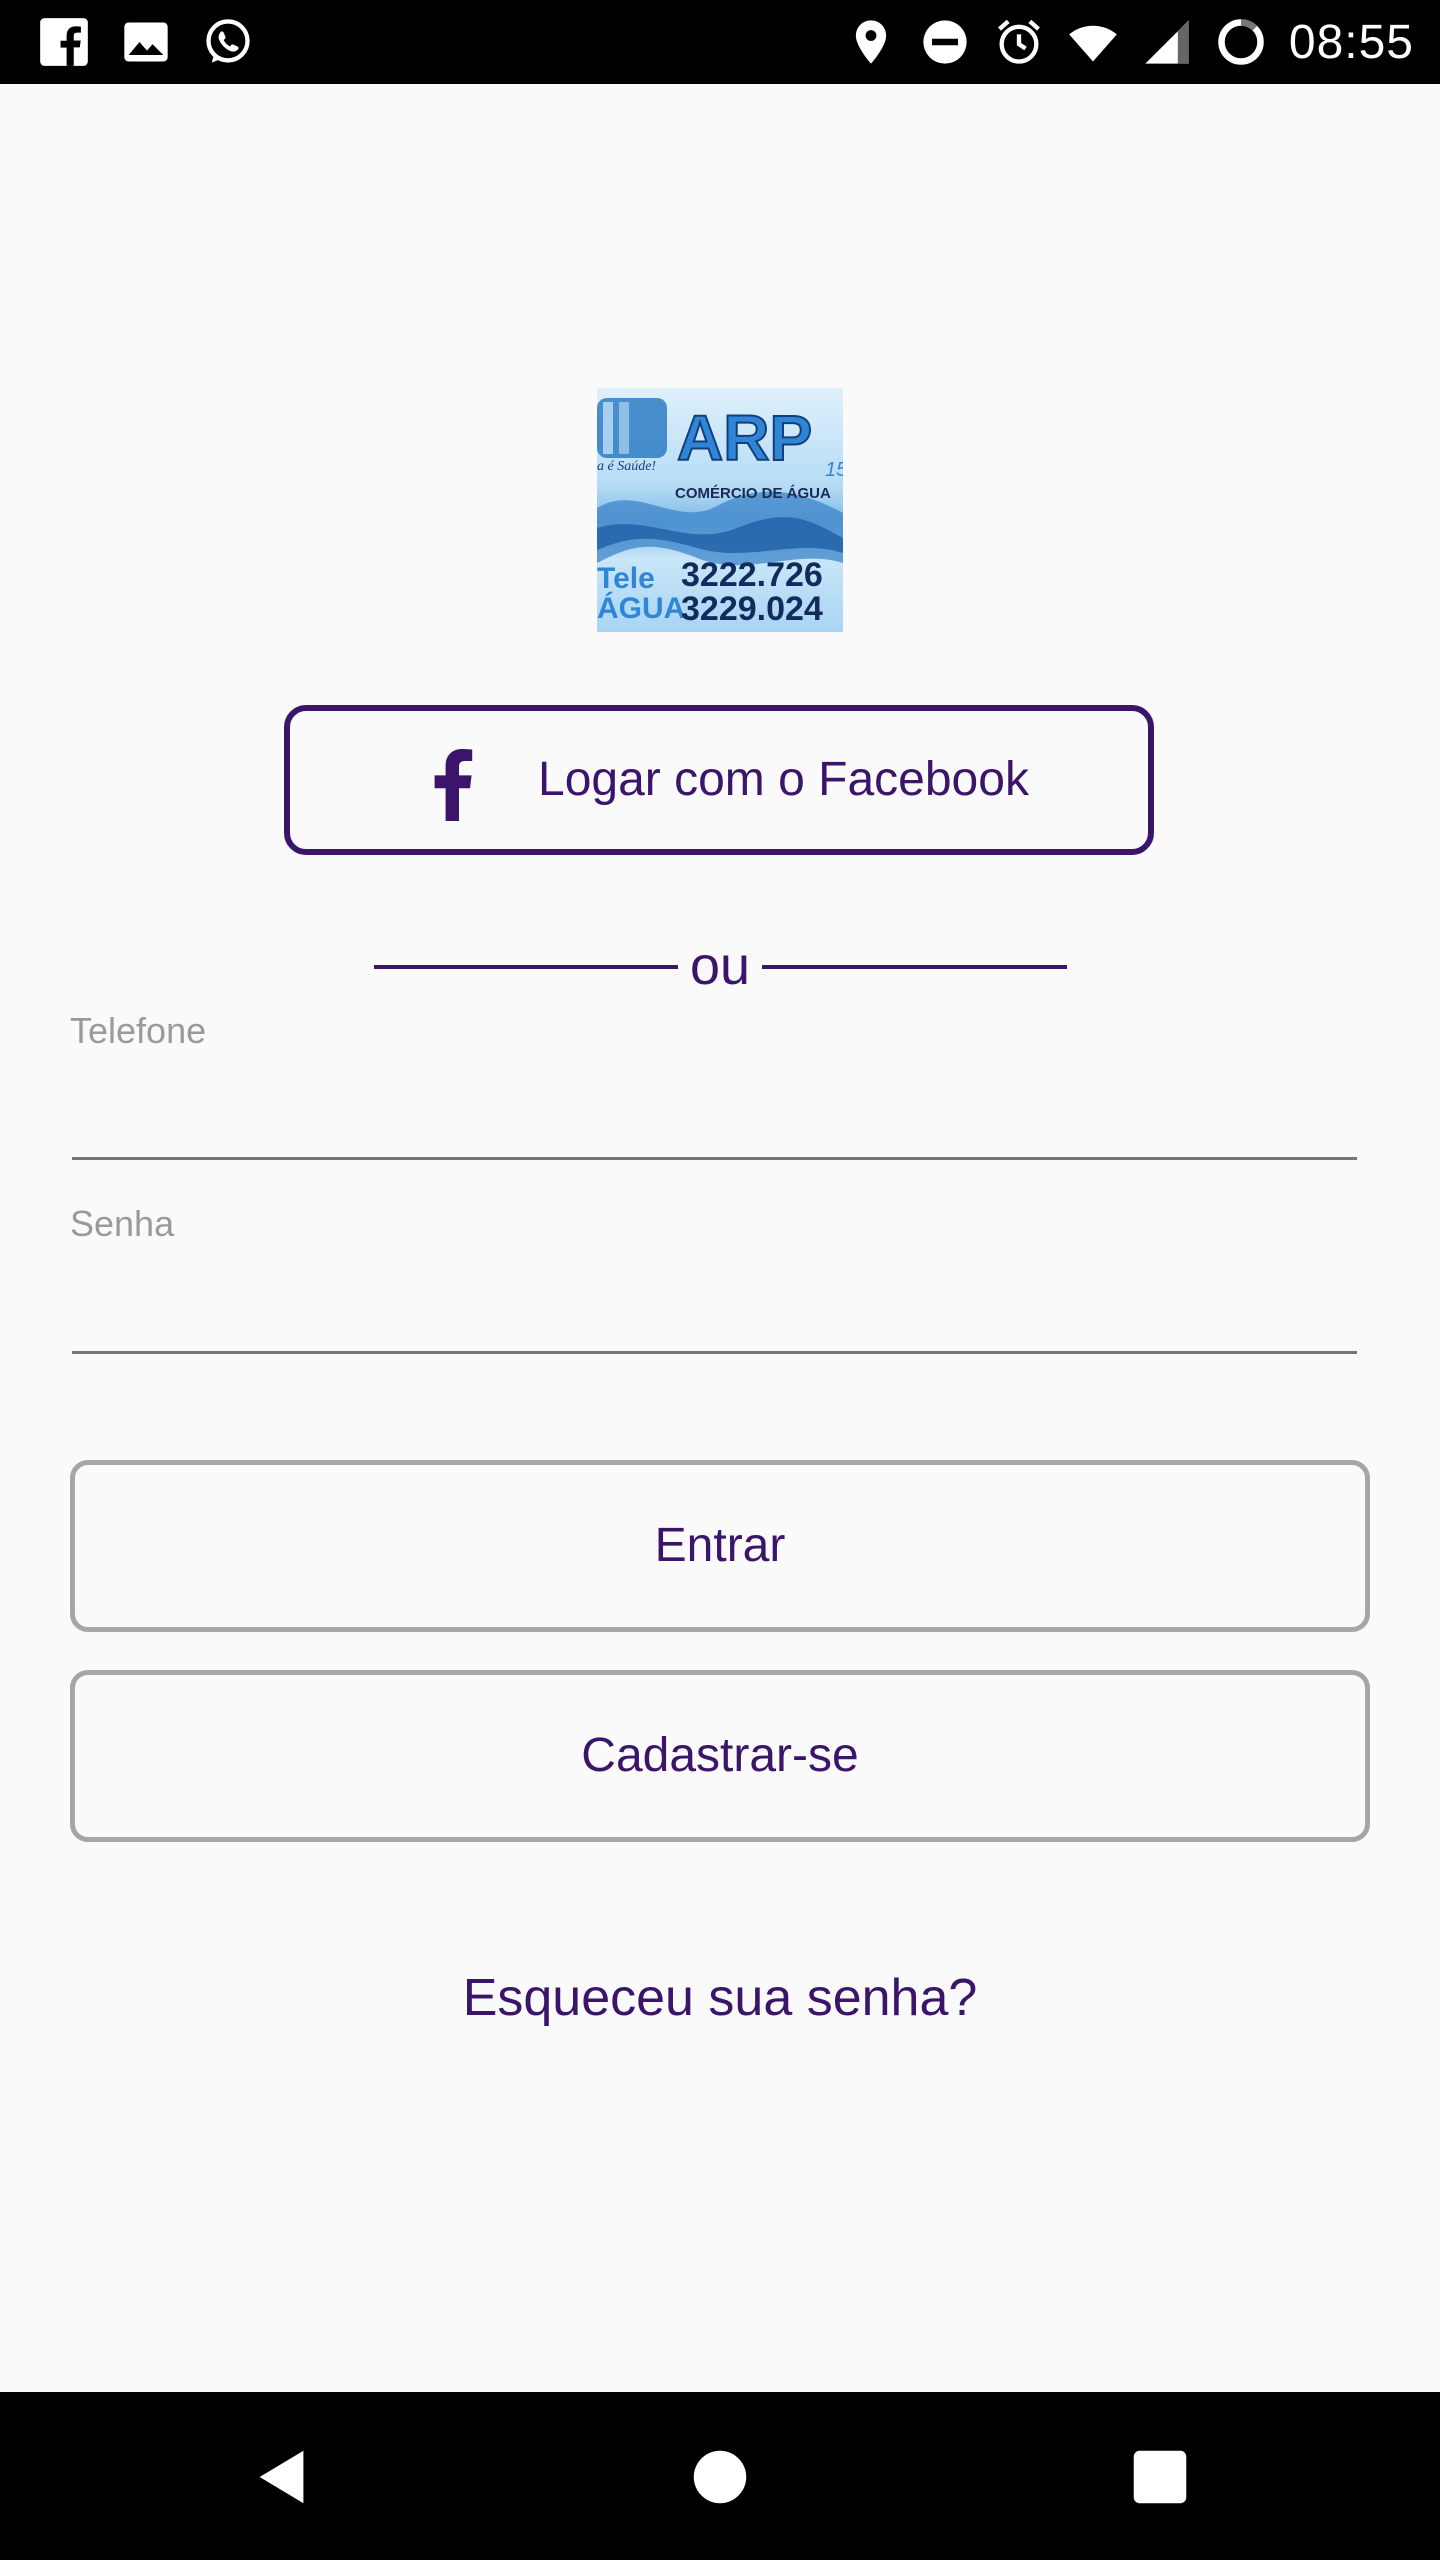 This screenshot has height=2560, width=1440. What do you see at coordinates (626, 578) in the screenshot?
I see `logo-side-text-1: Tele` at bounding box center [626, 578].